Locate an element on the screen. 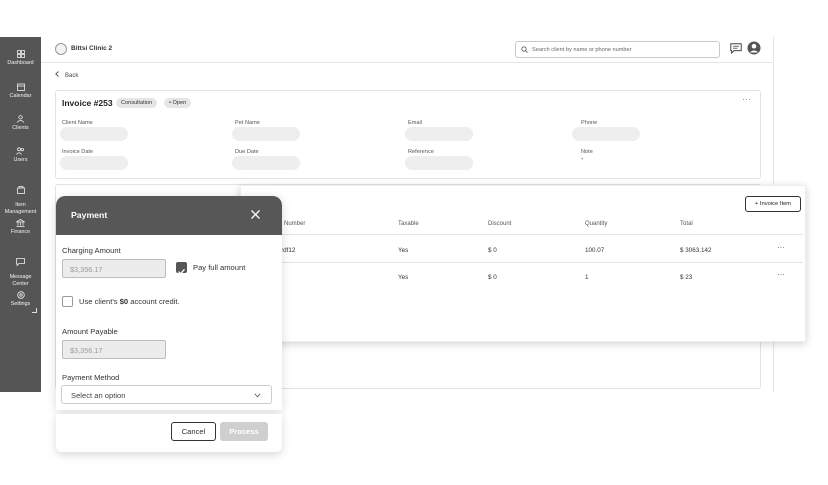  back-link: Back is located at coordinates (66, 75).